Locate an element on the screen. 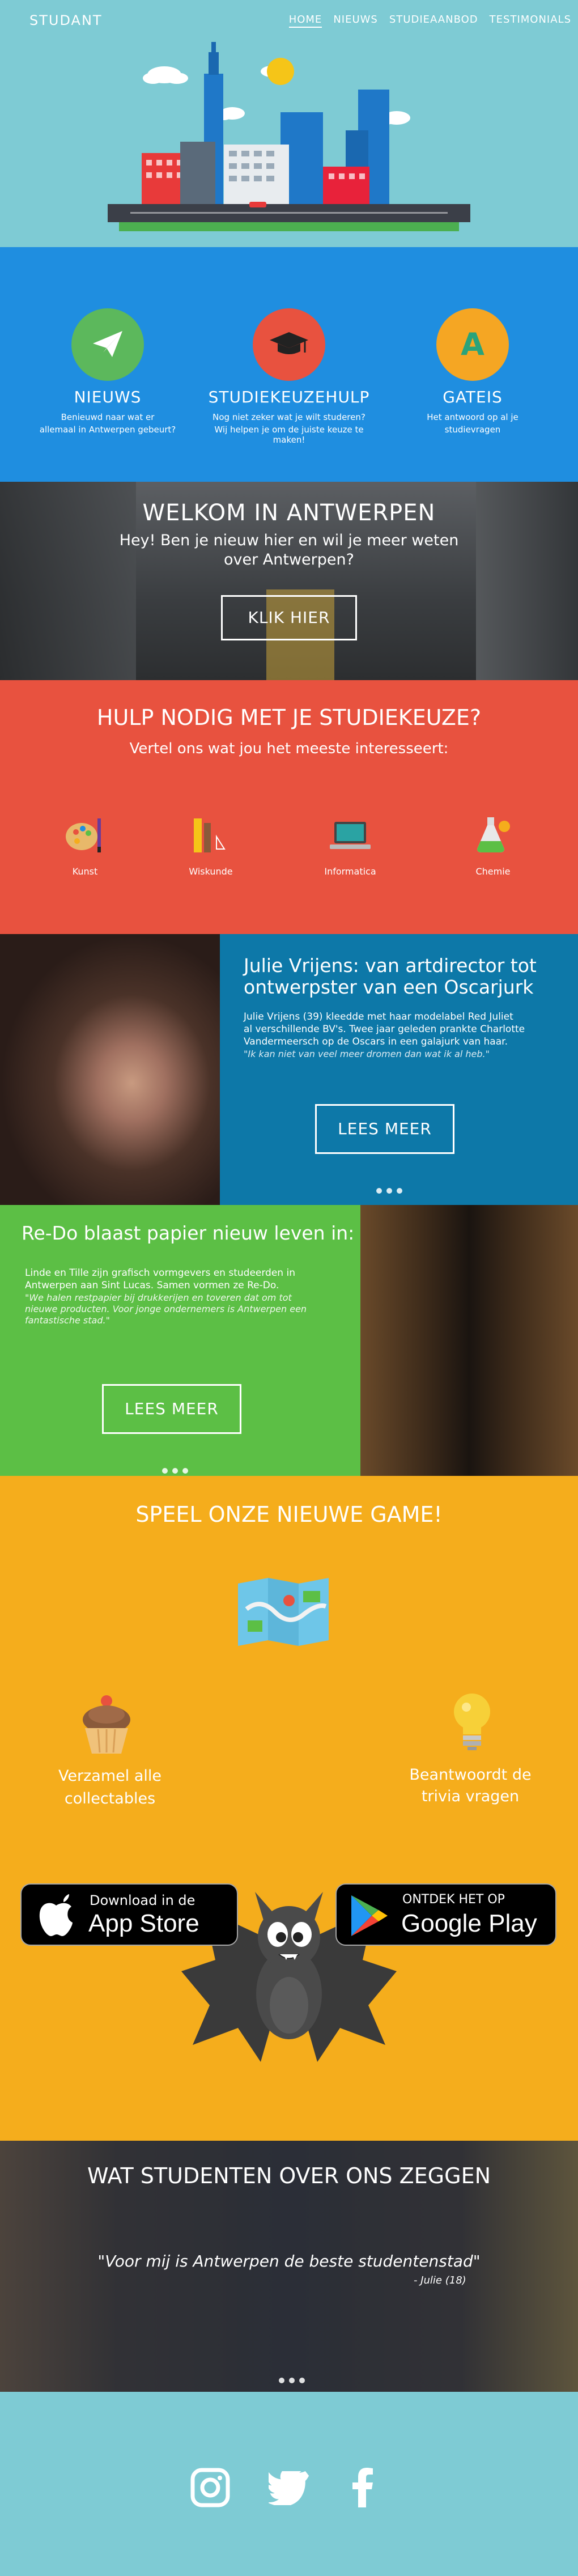 Image resolution: width=578 pixels, height=2576 pixels. svg-text: A is located at coordinates (472, 344).